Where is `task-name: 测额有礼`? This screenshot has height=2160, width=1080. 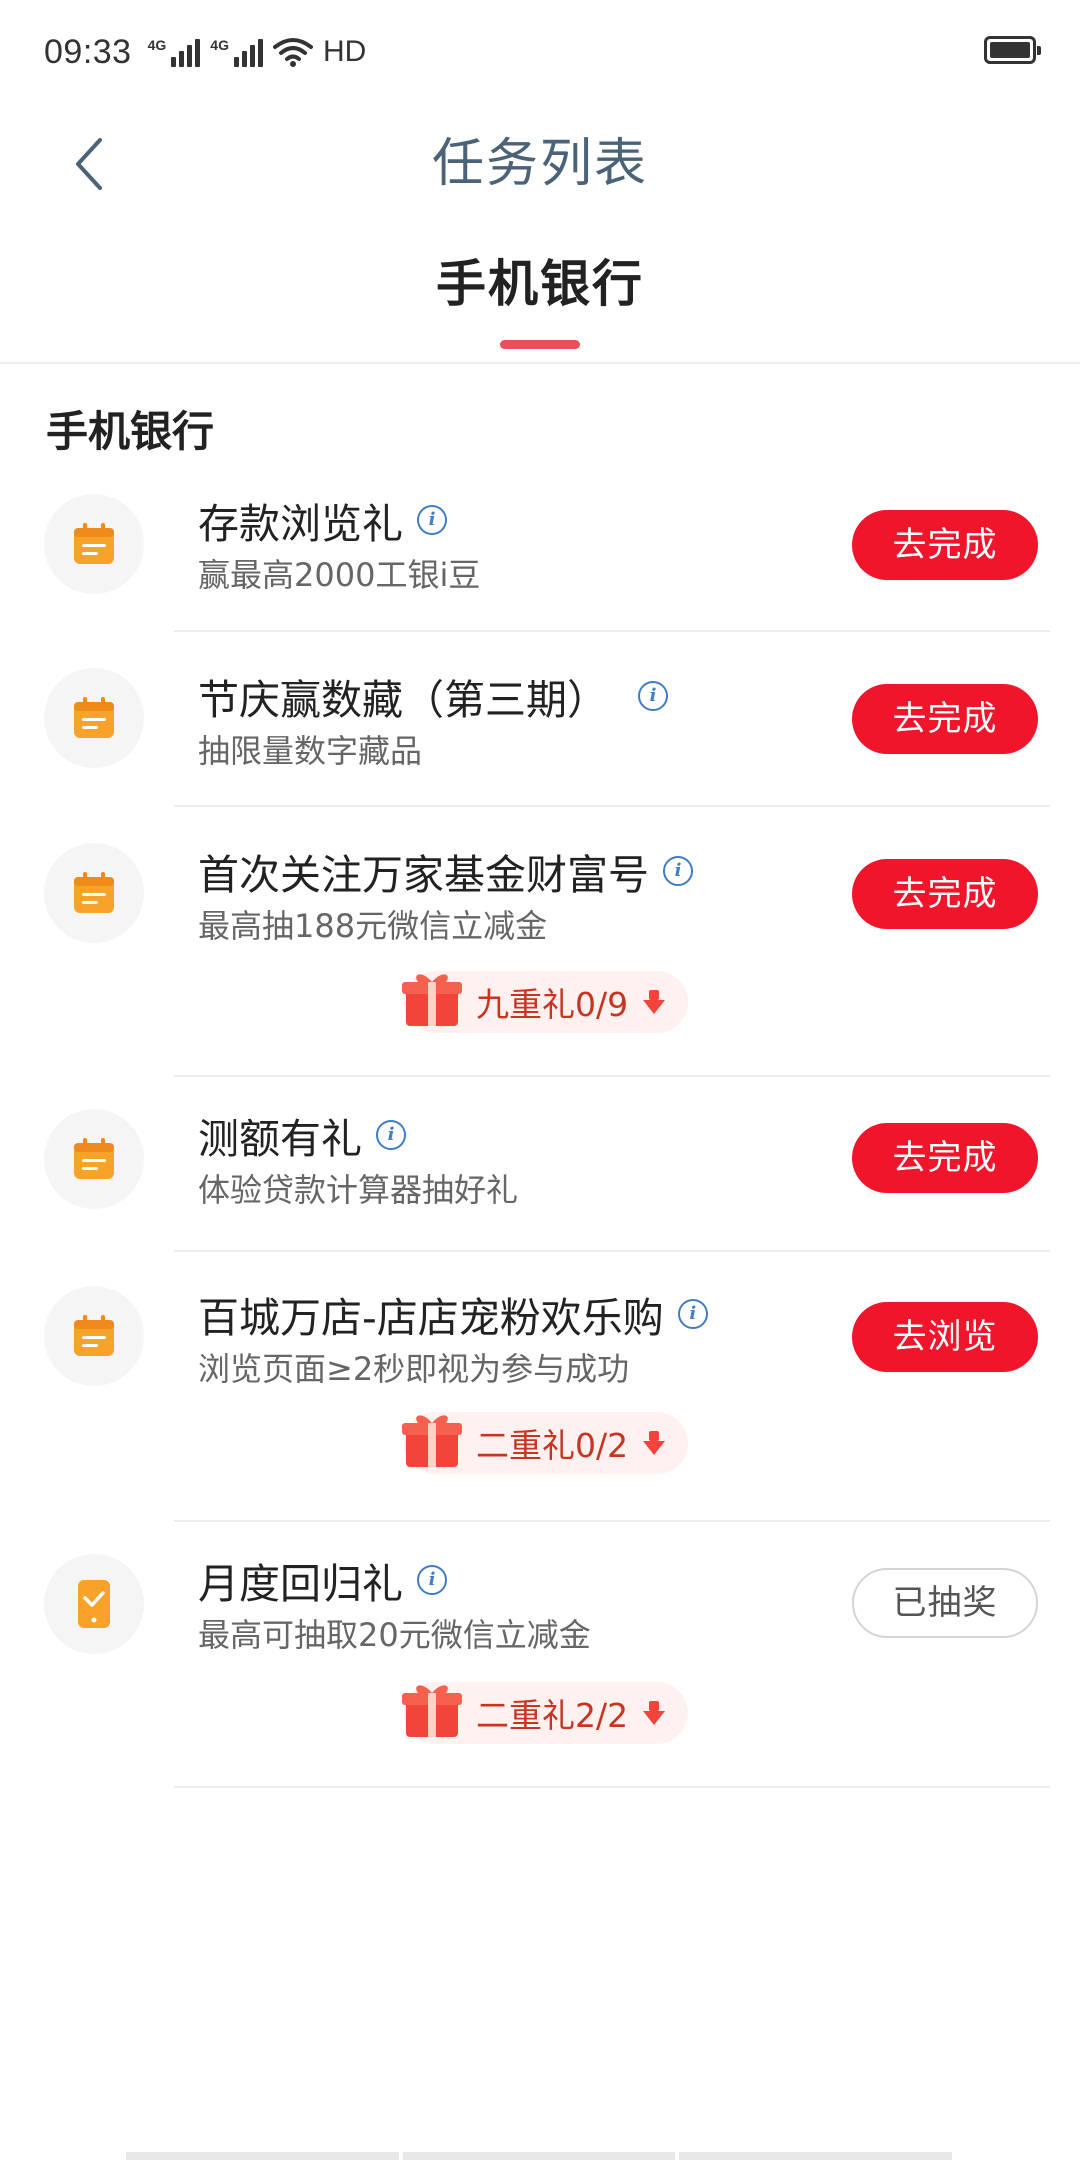
task-name: 测额有礼 is located at coordinates (280, 1139).